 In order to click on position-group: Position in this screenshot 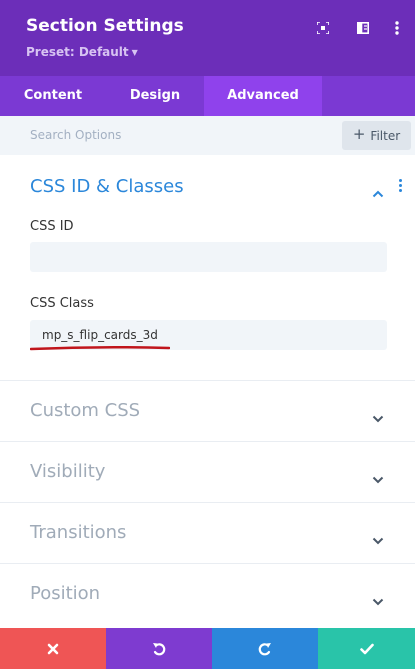, I will do `click(207, 594)`.